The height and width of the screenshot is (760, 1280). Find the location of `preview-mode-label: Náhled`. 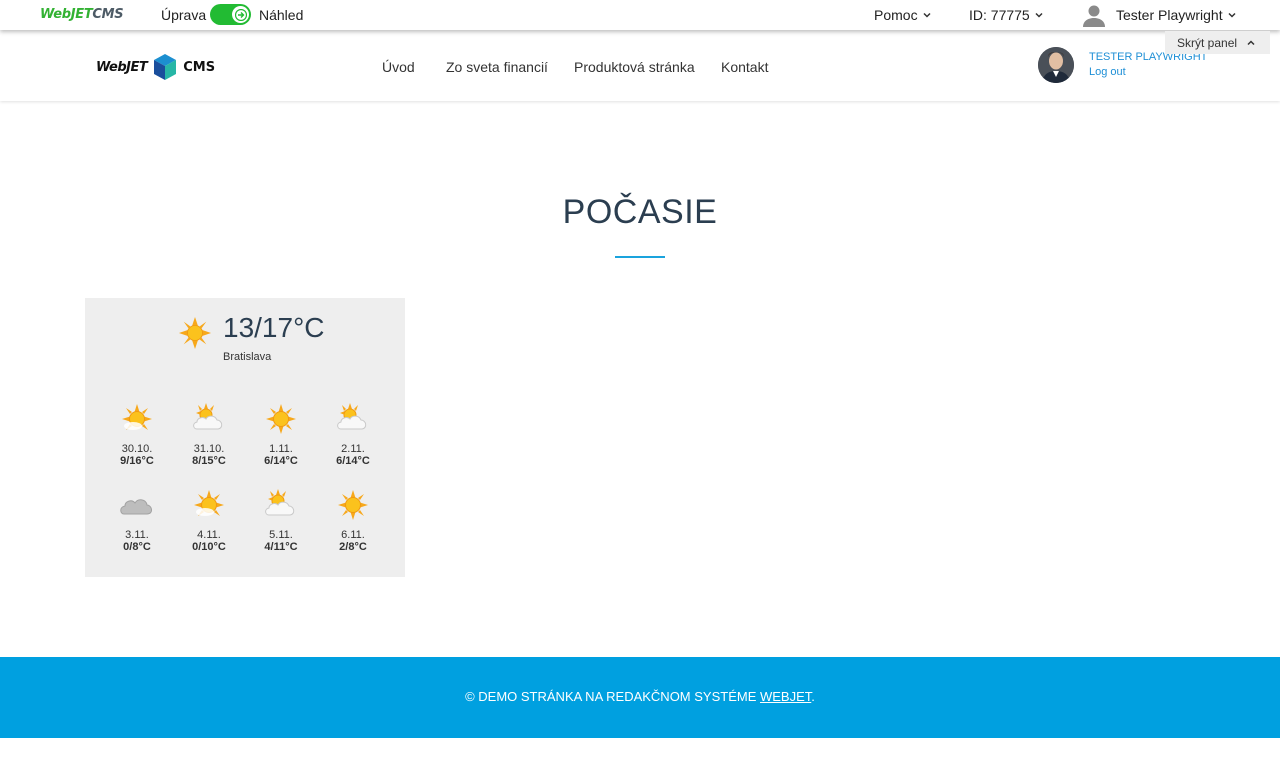

preview-mode-label: Náhled is located at coordinates (281, 15).